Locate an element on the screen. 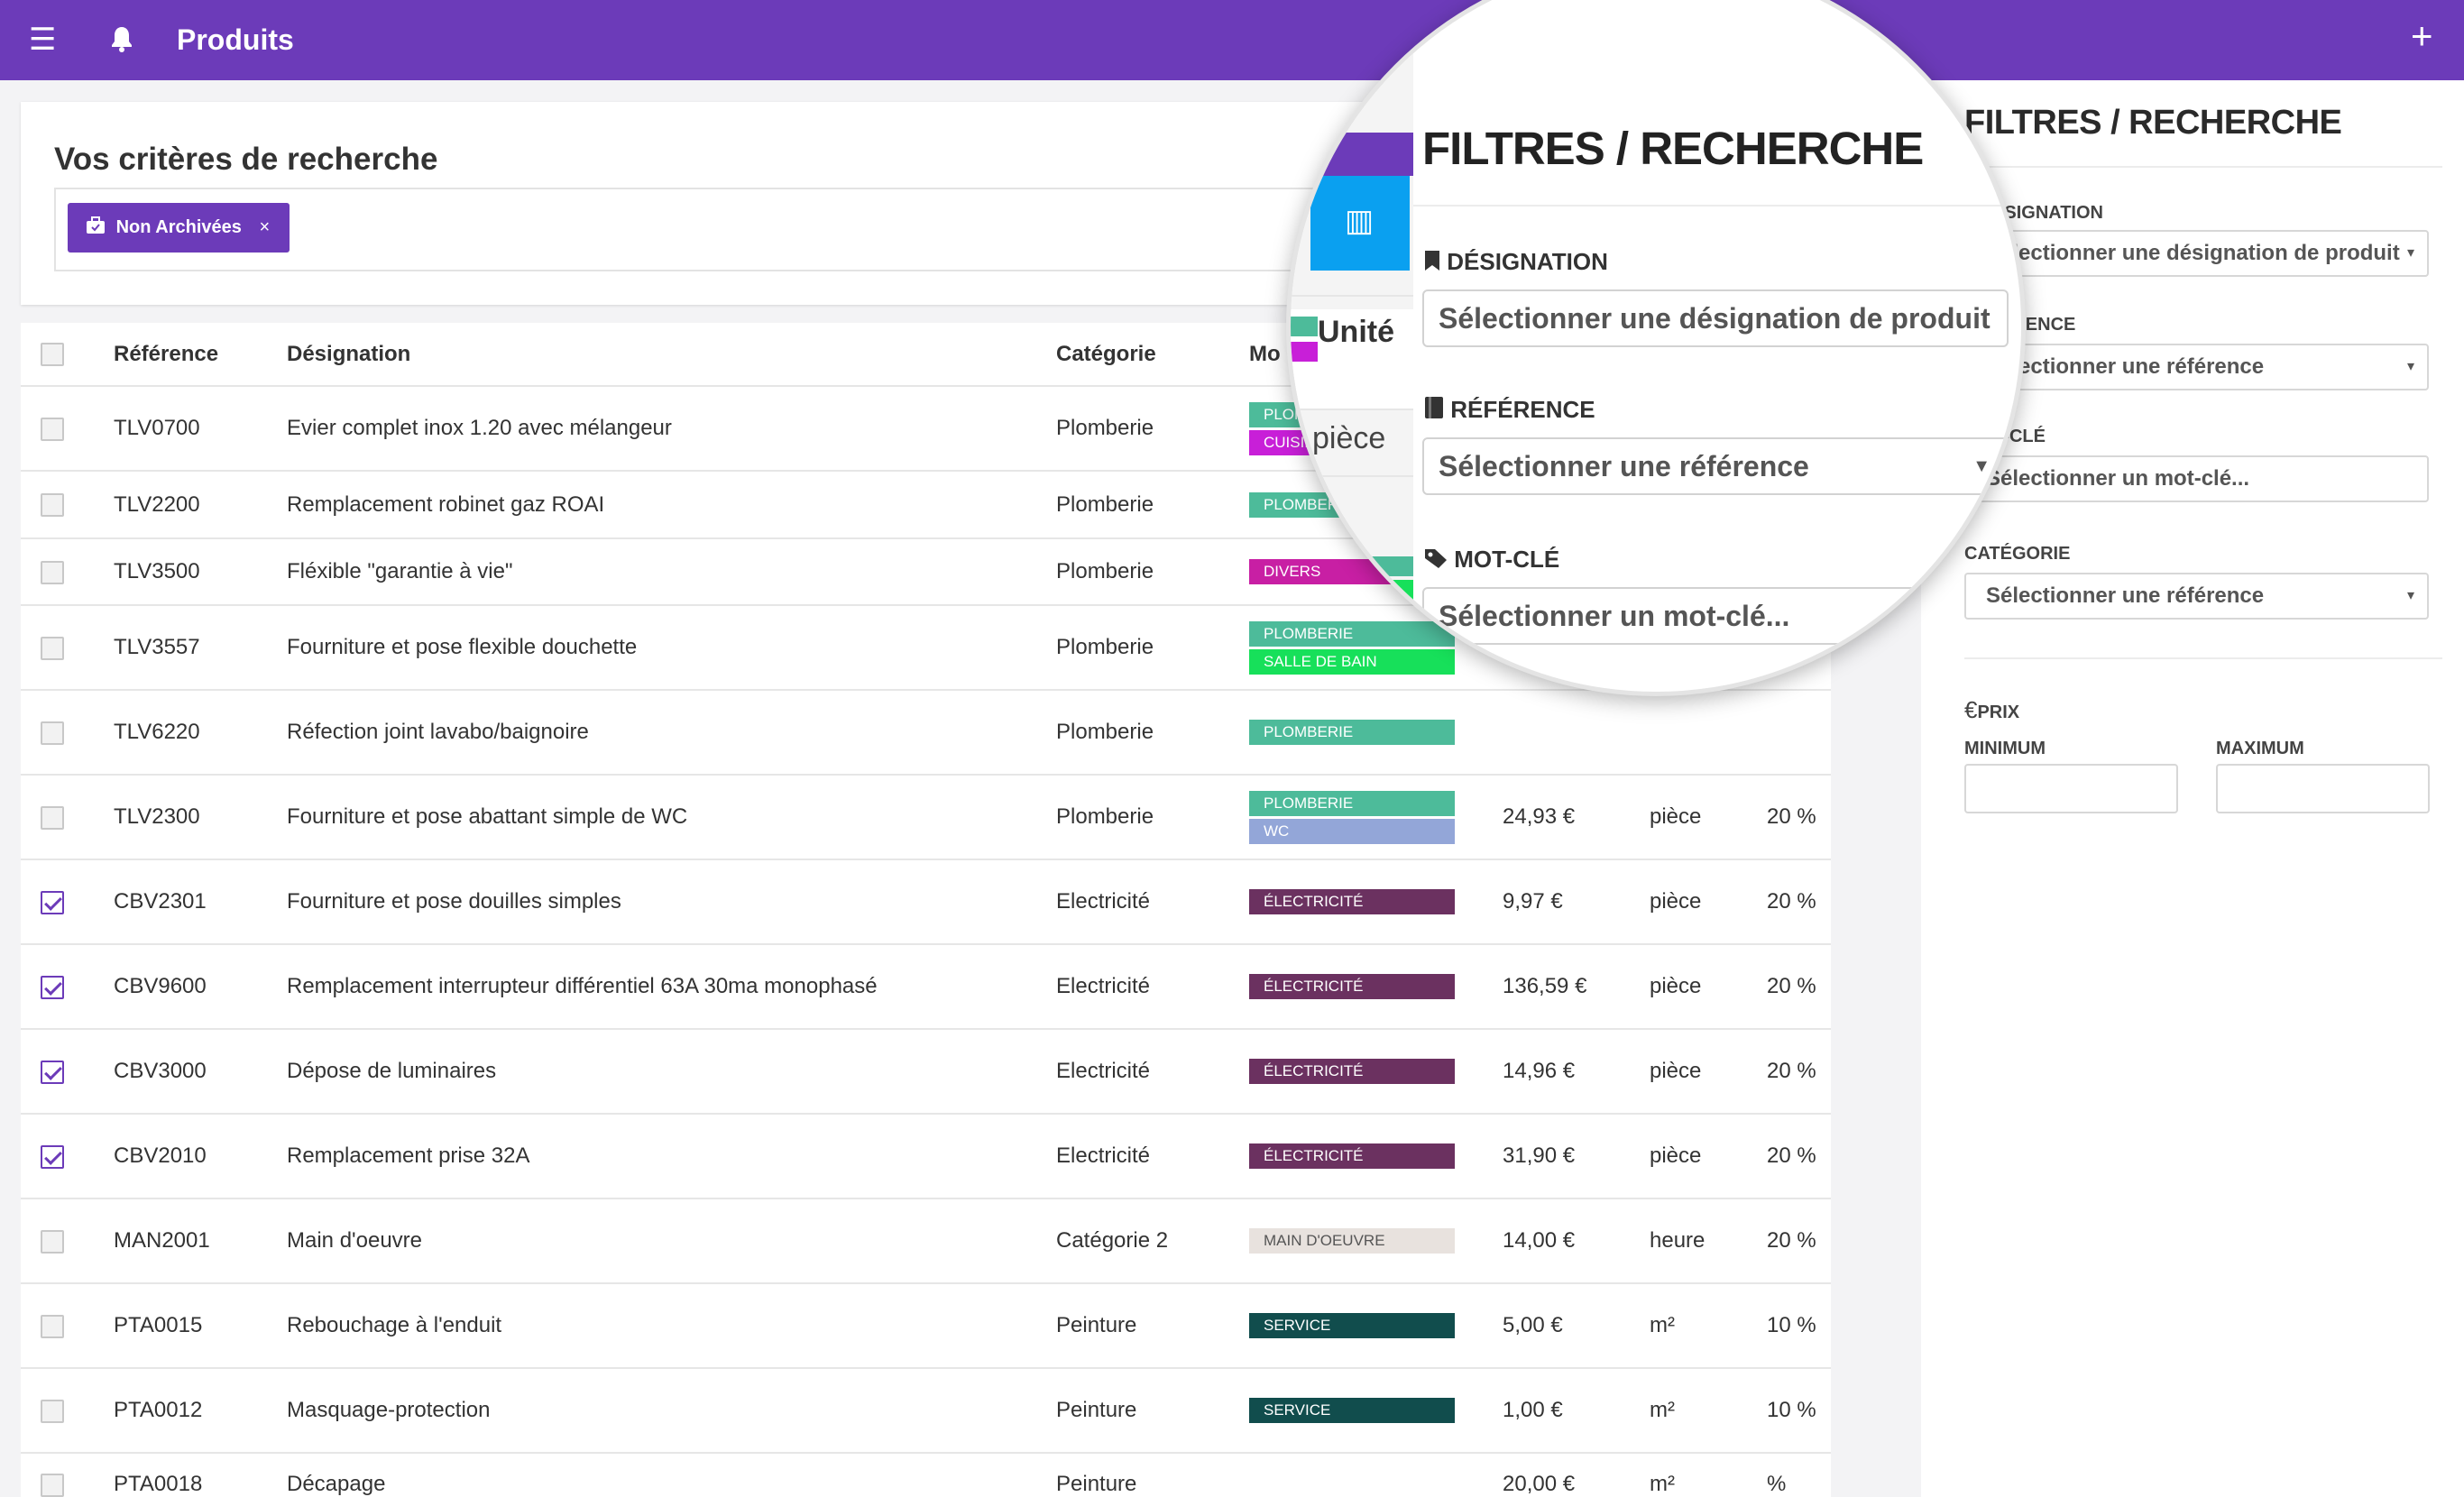  row-vat: % is located at coordinates (1799, 1475).